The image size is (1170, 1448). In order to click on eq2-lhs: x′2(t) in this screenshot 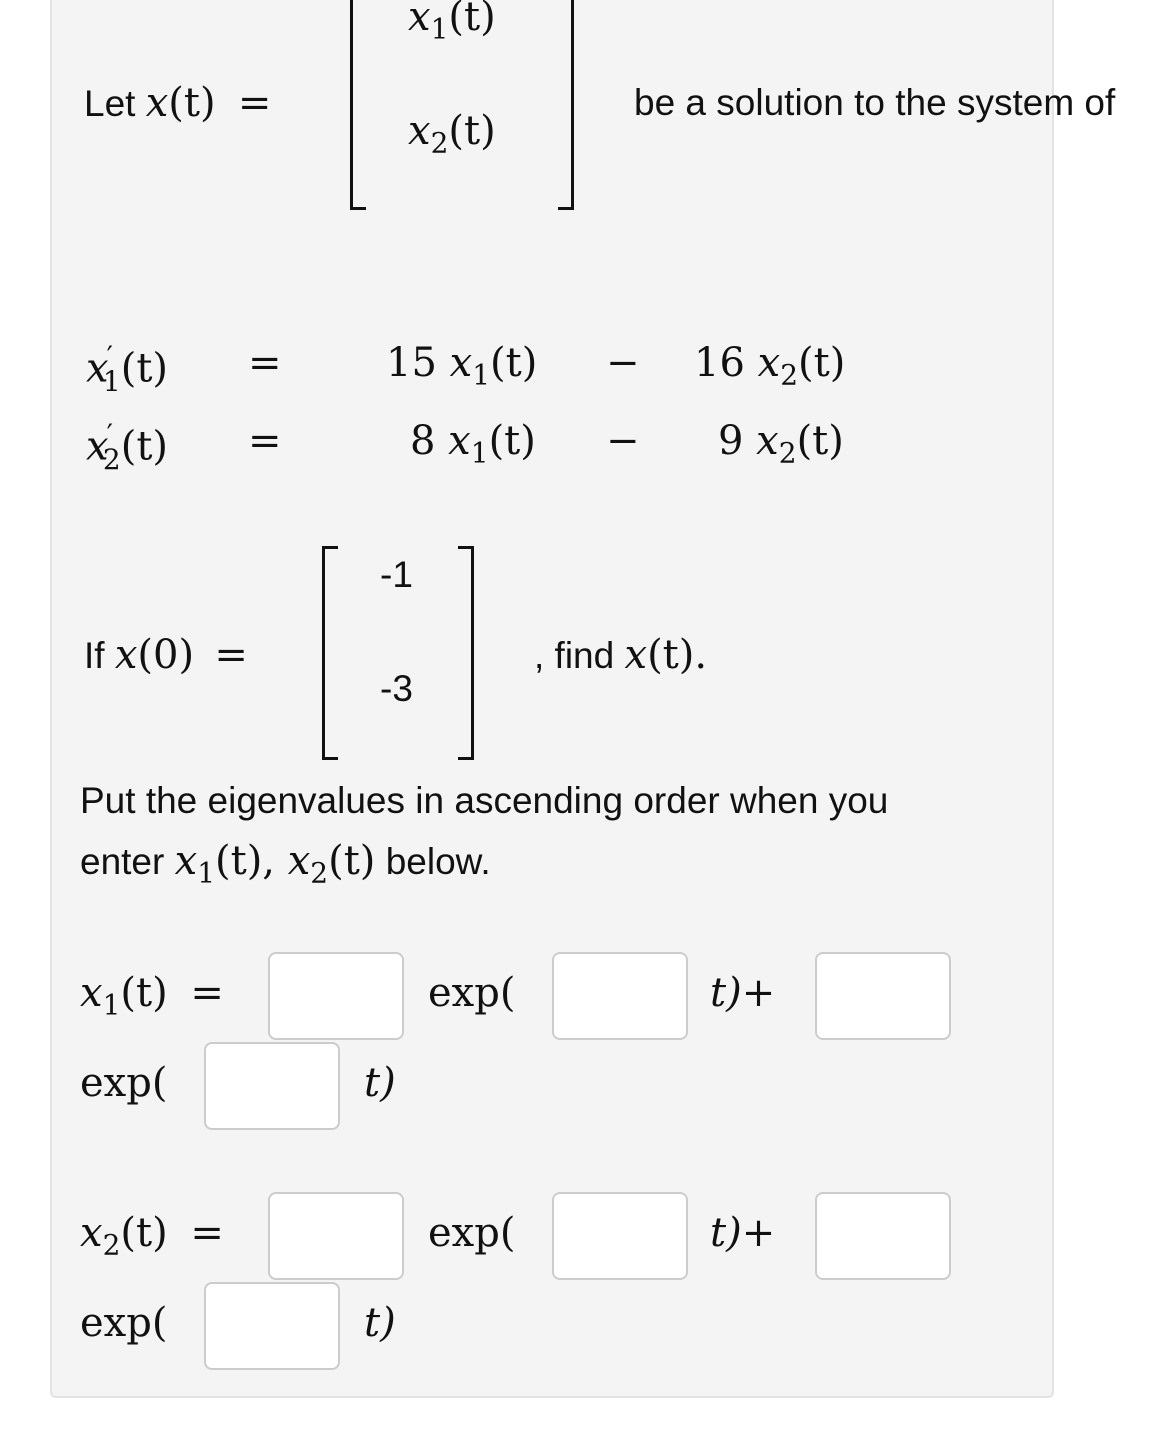, I will do `click(127, 447)`.